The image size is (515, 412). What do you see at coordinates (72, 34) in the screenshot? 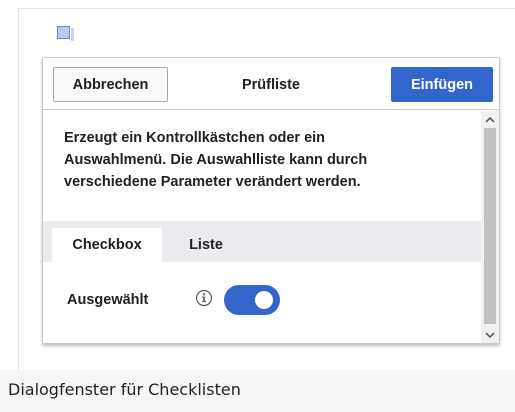
I see `checkbox-placeholder-shadow` at bounding box center [72, 34].